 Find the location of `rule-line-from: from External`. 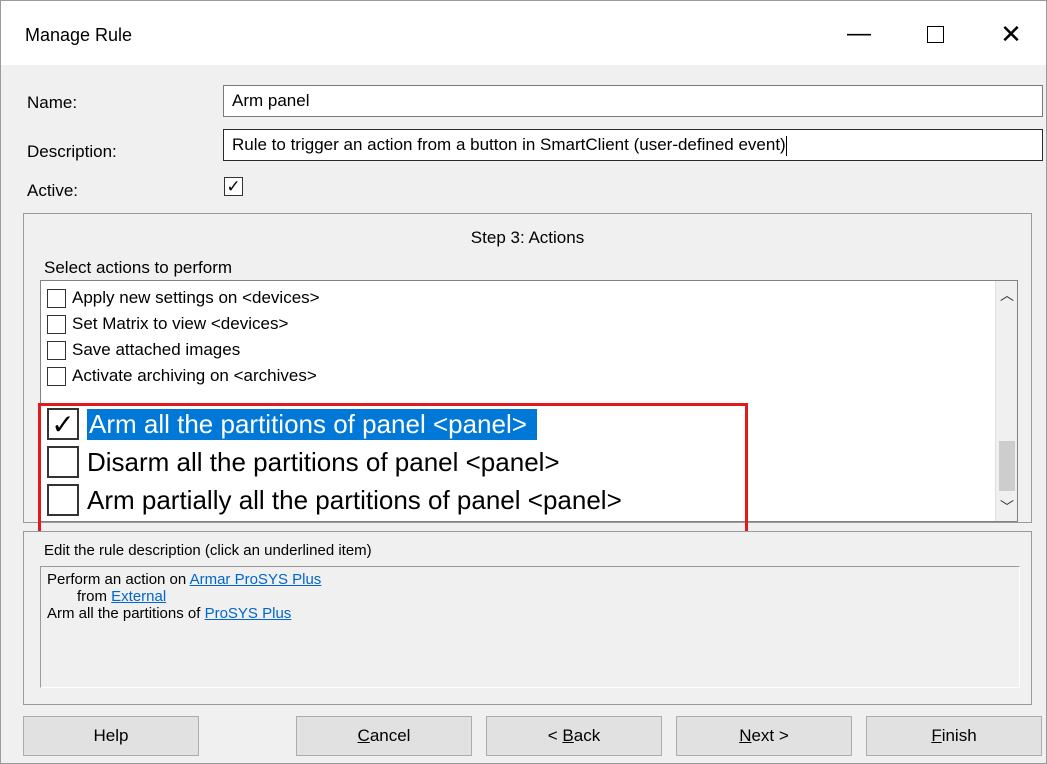

rule-line-from: from External is located at coordinates (530, 596).